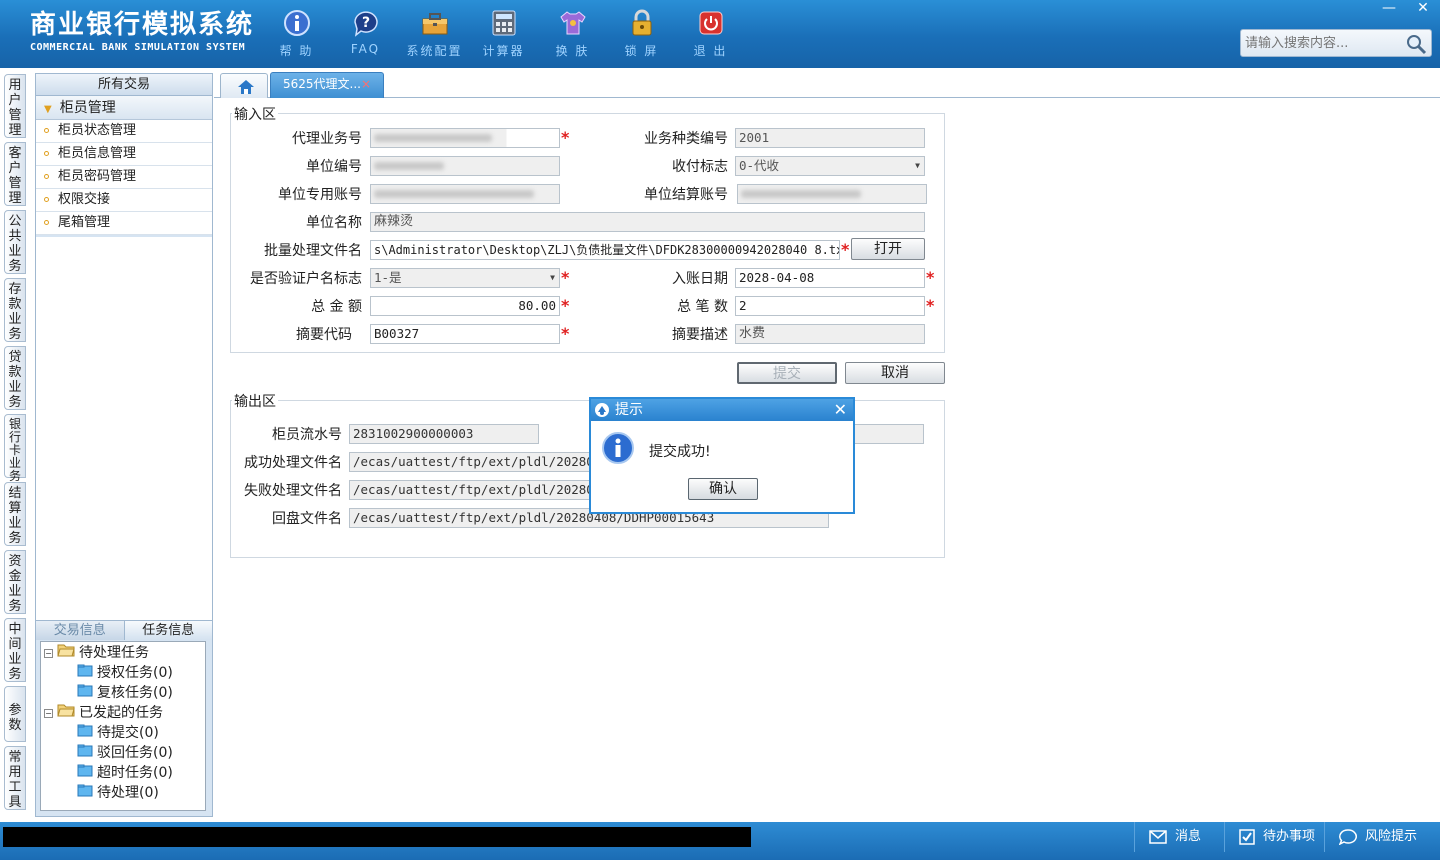 The height and width of the screenshot is (860, 1440). What do you see at coordinates (128, 793) in the screenshot?
I see `node-label: 待处理(0)` at bounding box center [128, 793].